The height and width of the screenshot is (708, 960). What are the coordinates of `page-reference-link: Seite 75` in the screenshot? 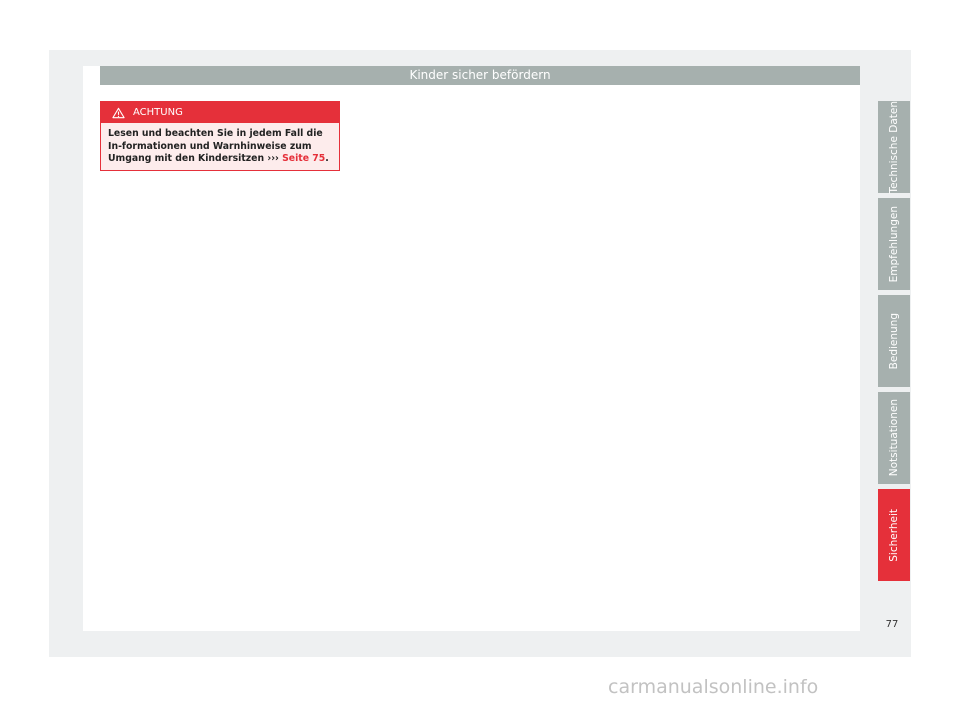 It's located at (303, 158).